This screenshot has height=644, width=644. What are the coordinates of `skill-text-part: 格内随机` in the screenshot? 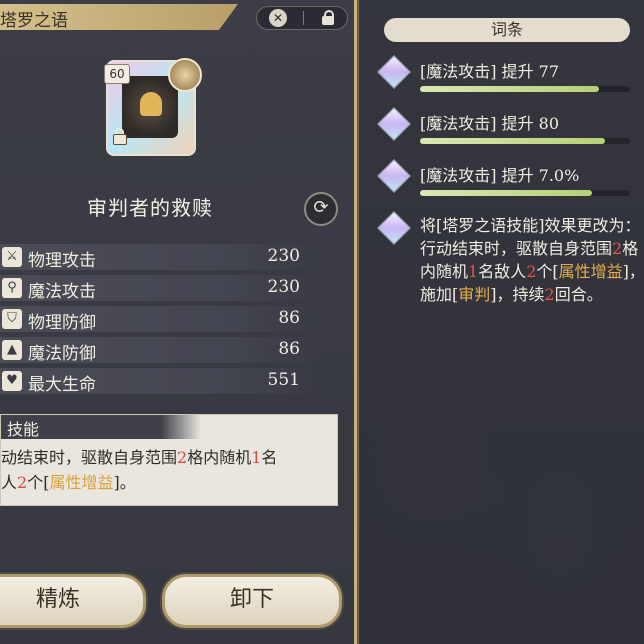 It's located at (219, 457).